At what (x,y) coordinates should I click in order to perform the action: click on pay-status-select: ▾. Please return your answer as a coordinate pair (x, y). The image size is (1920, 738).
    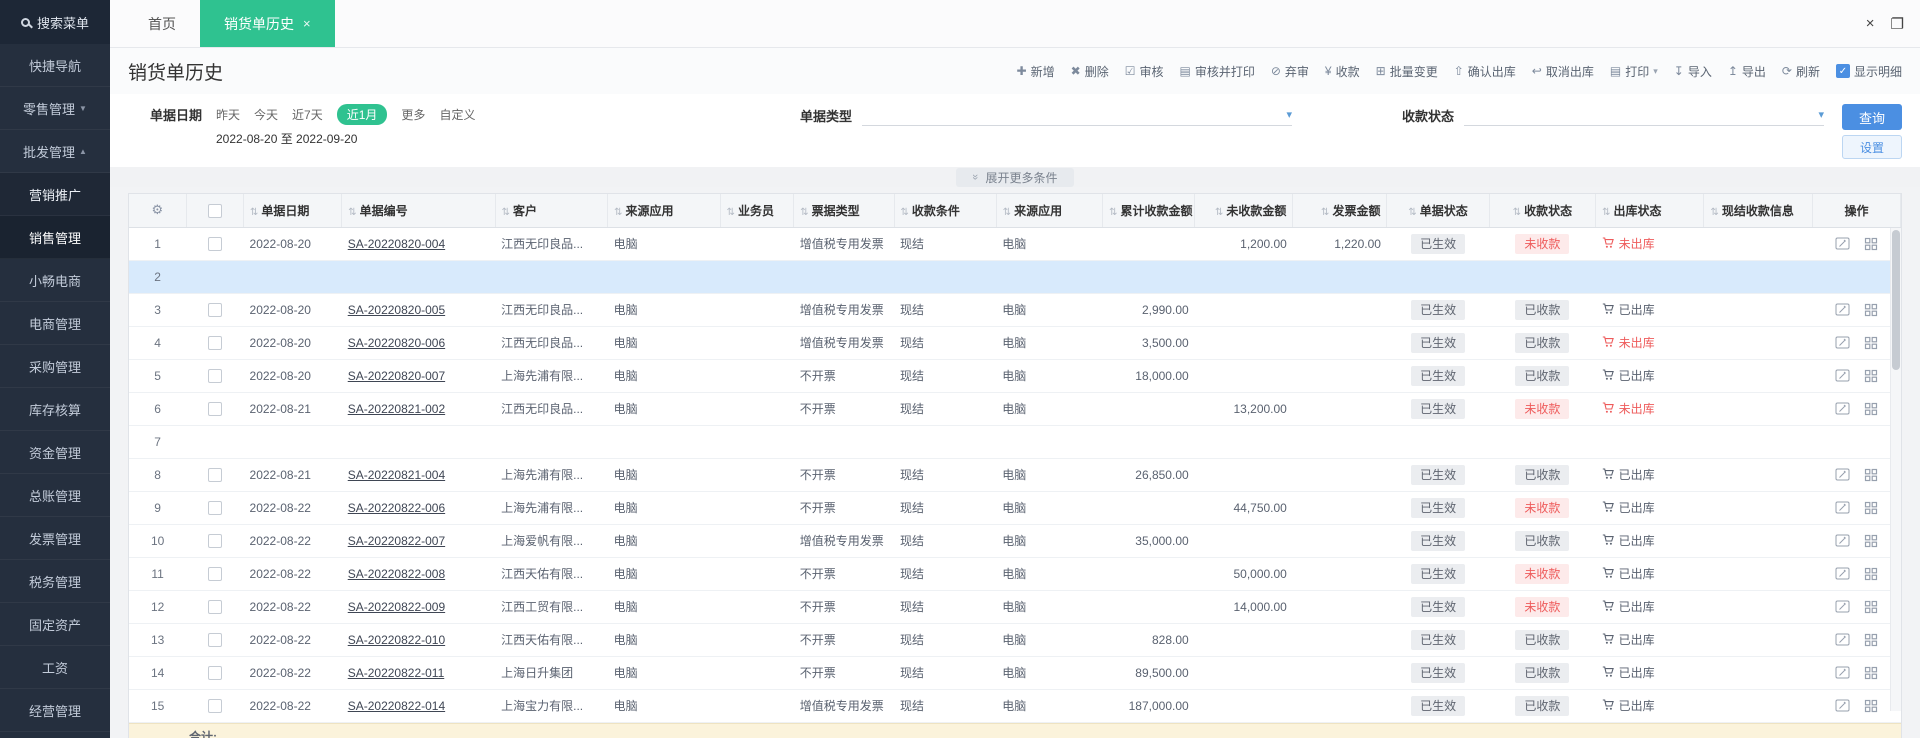
    Looking at the image, I should click on (1644, 115).